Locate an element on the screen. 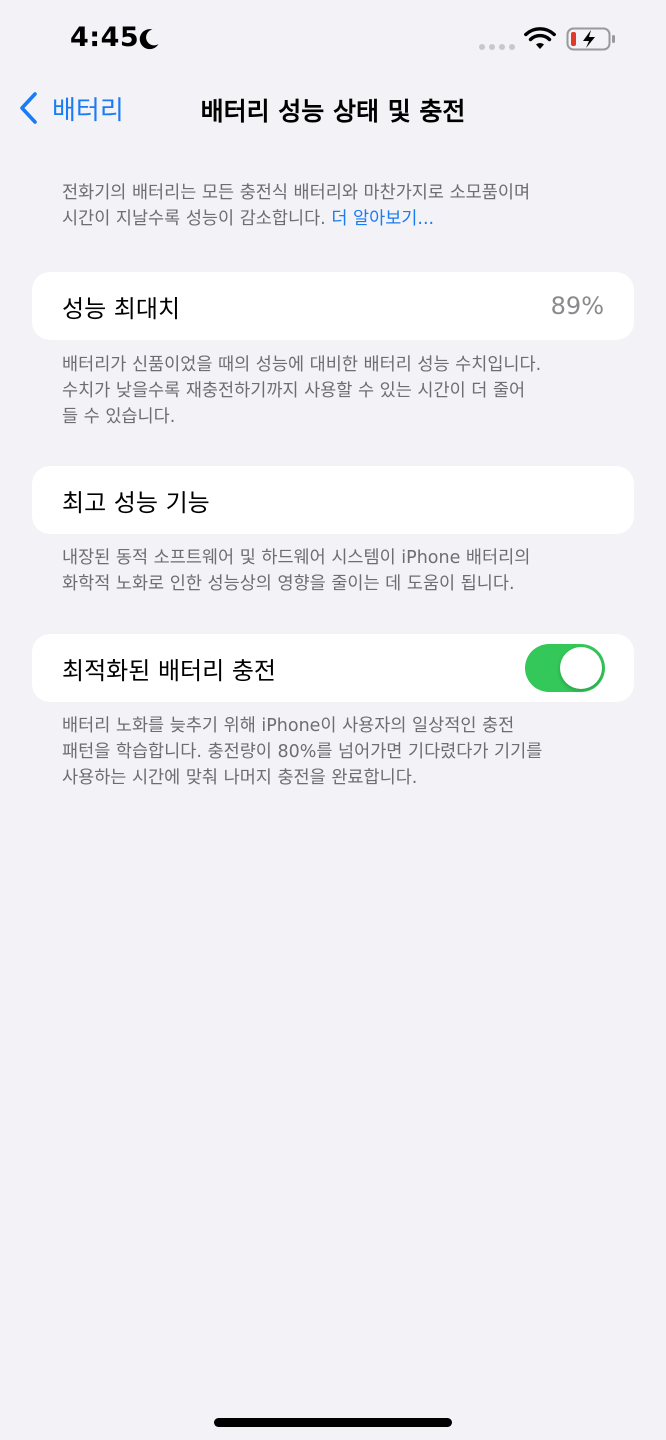  peak-performance-label: 최고 성능 기능 is located at coordinates (136, 502).